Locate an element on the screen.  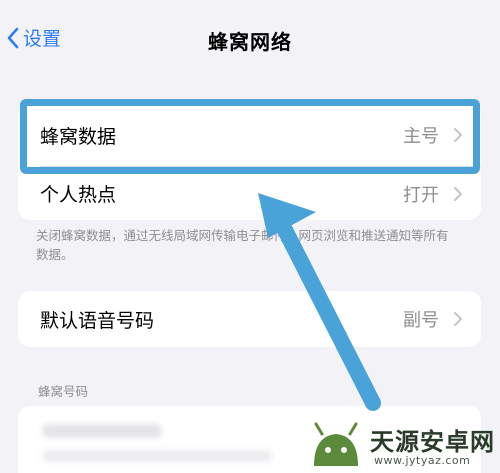
site-watermark: 天源安卓网 www.jytyaz.com is located at coordinates (404, 445).